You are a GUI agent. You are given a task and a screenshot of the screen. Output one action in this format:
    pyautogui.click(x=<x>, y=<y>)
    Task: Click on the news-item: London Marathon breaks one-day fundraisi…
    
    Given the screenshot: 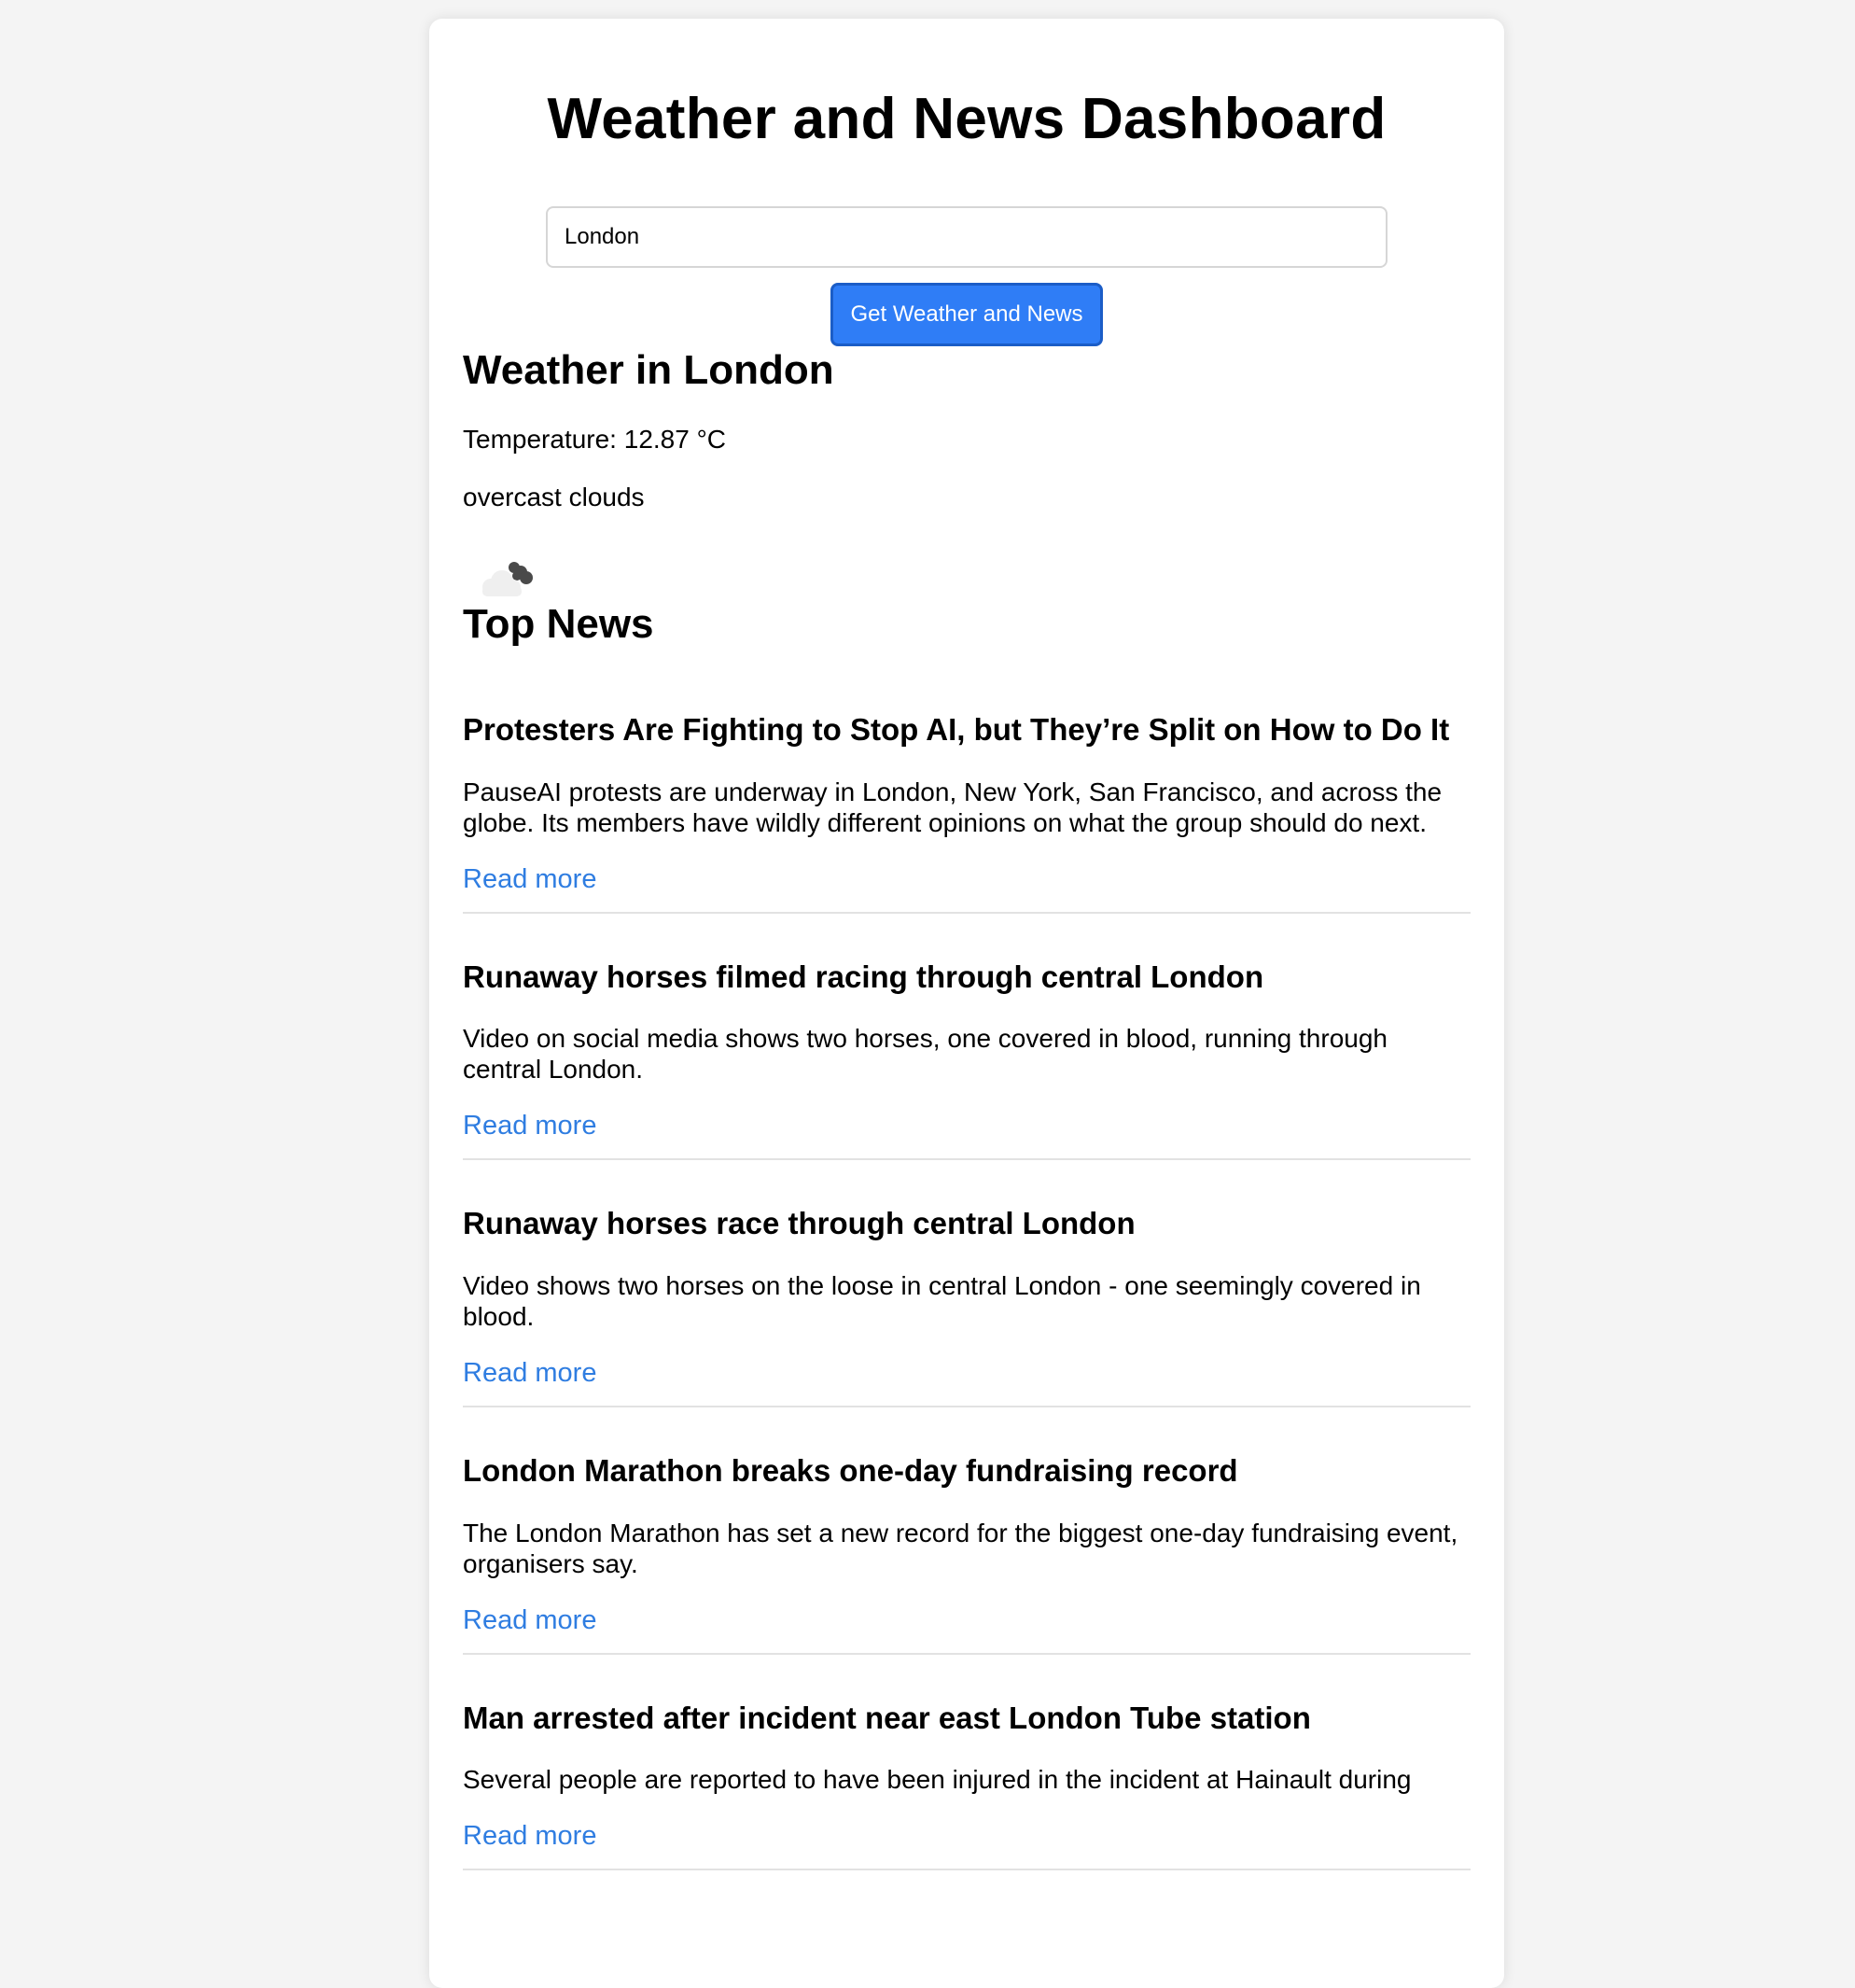 What is the action you would take?
    pyautogui.click(x=967, y=1553)
    